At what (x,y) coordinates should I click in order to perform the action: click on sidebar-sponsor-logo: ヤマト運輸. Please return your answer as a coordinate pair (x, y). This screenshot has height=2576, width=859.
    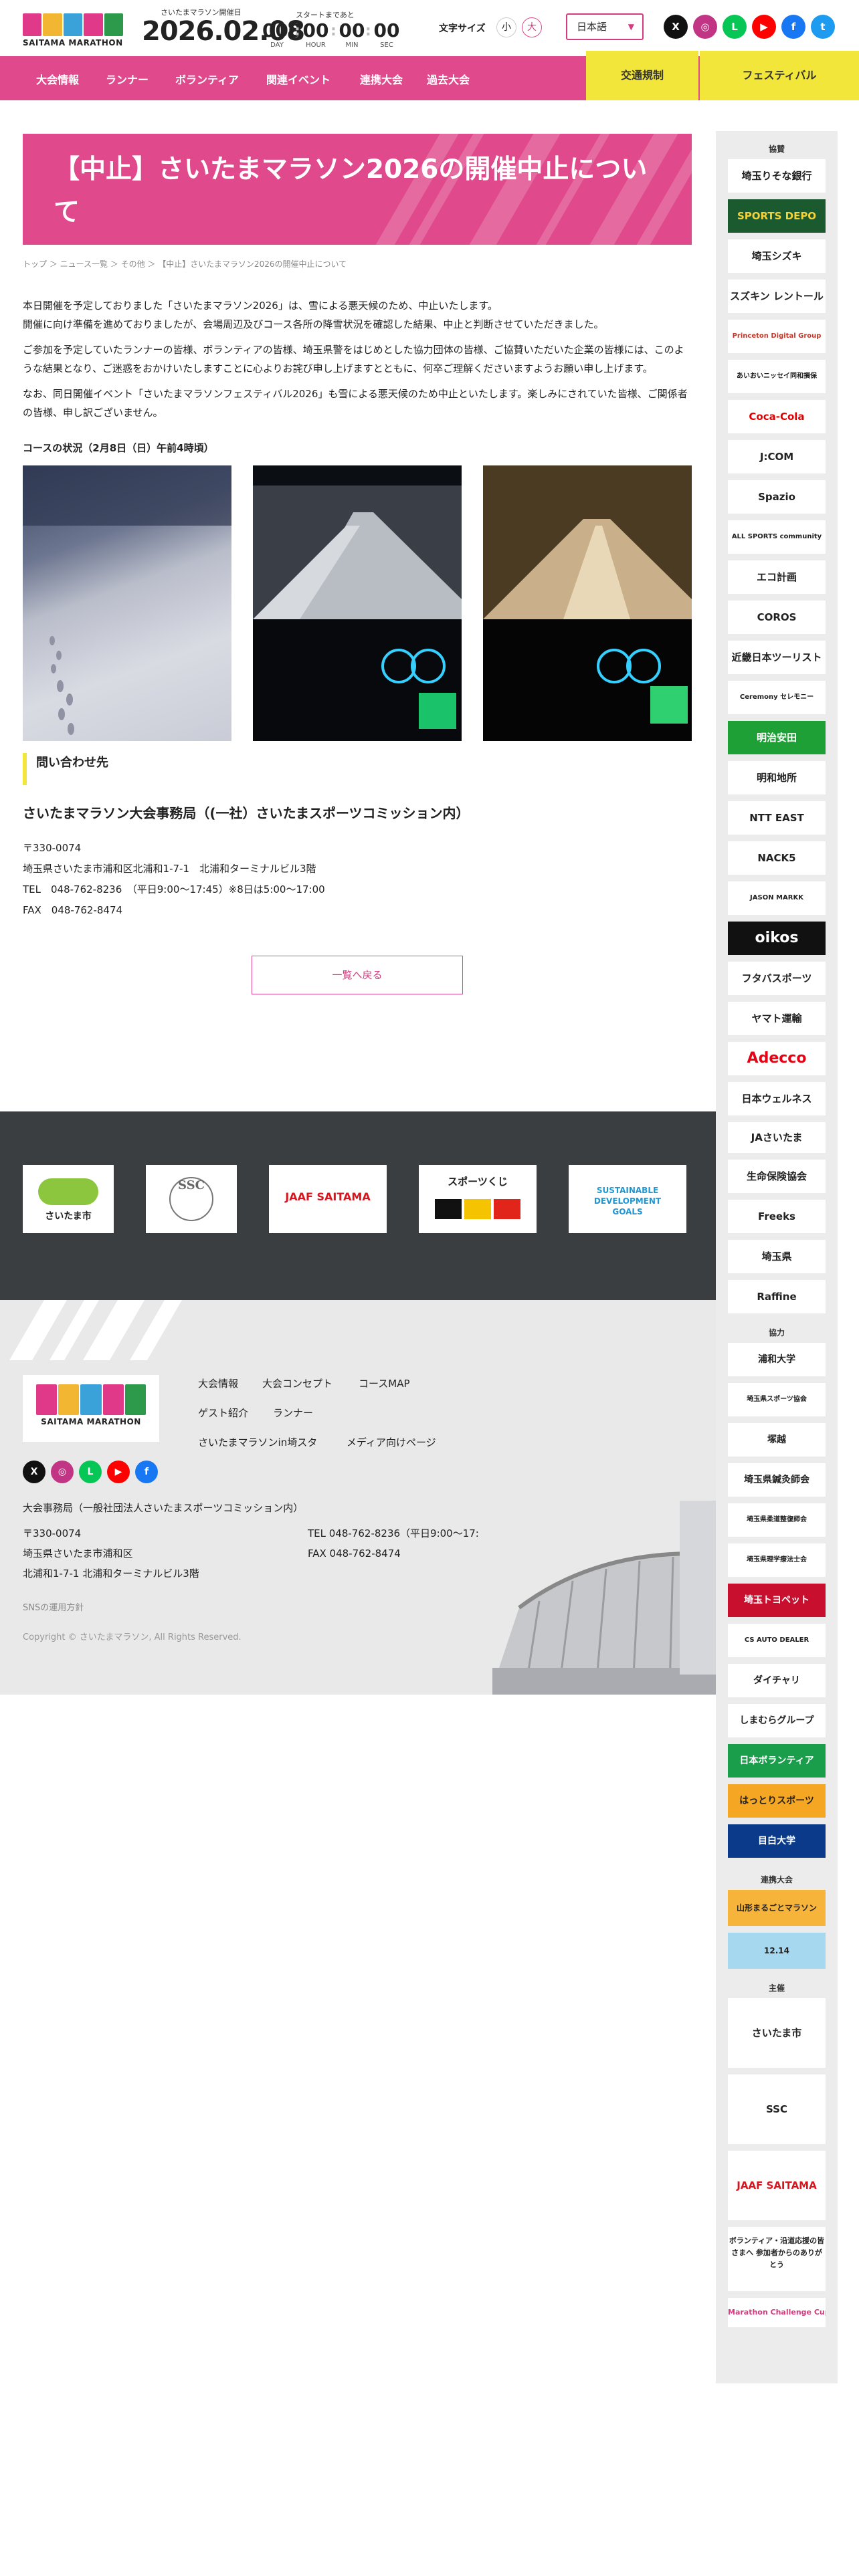
    Looking at the image, I should click on (777, 1018).